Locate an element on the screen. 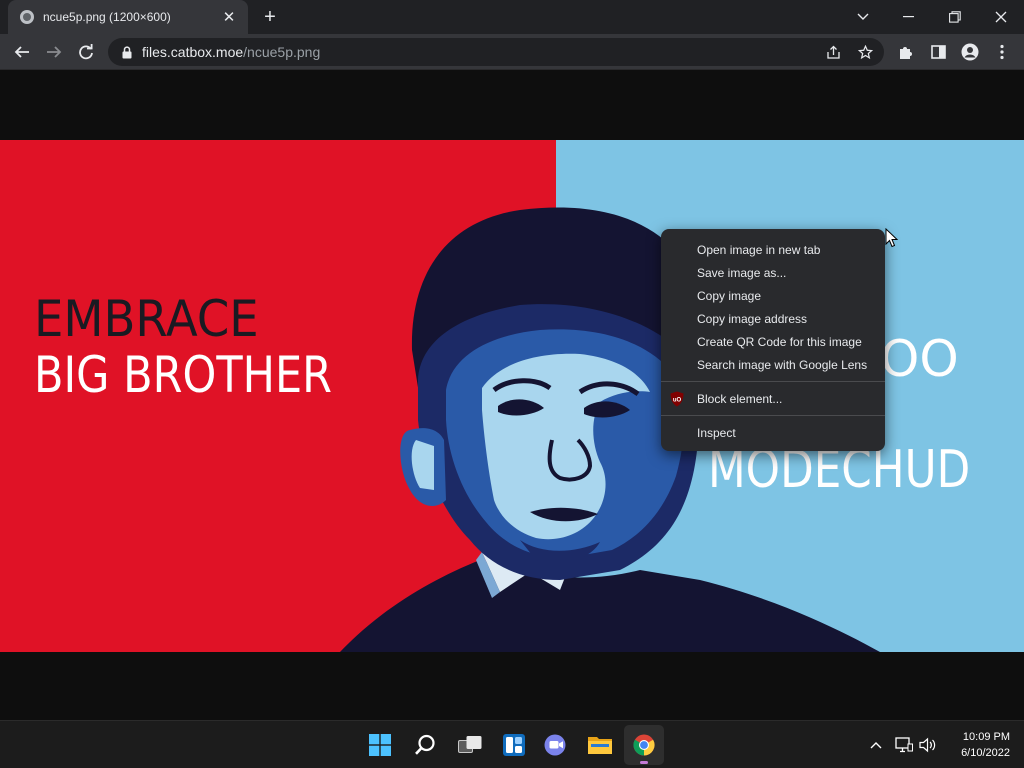 The height and width of the screenshot is (768, 1024). side-panel-button is located at coordinates (938, 52).